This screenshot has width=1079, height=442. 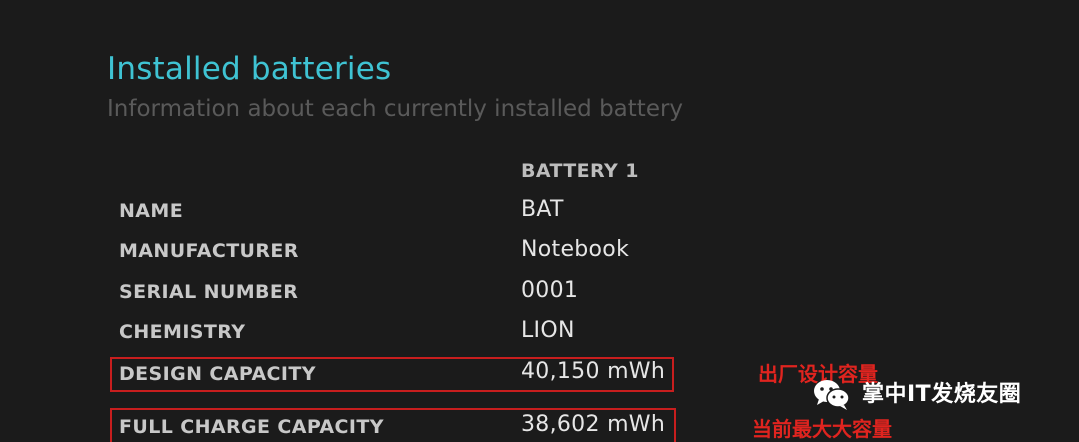 I want to click on watermark: 掌中IT发烧友圈, so click(x=916, y=395).